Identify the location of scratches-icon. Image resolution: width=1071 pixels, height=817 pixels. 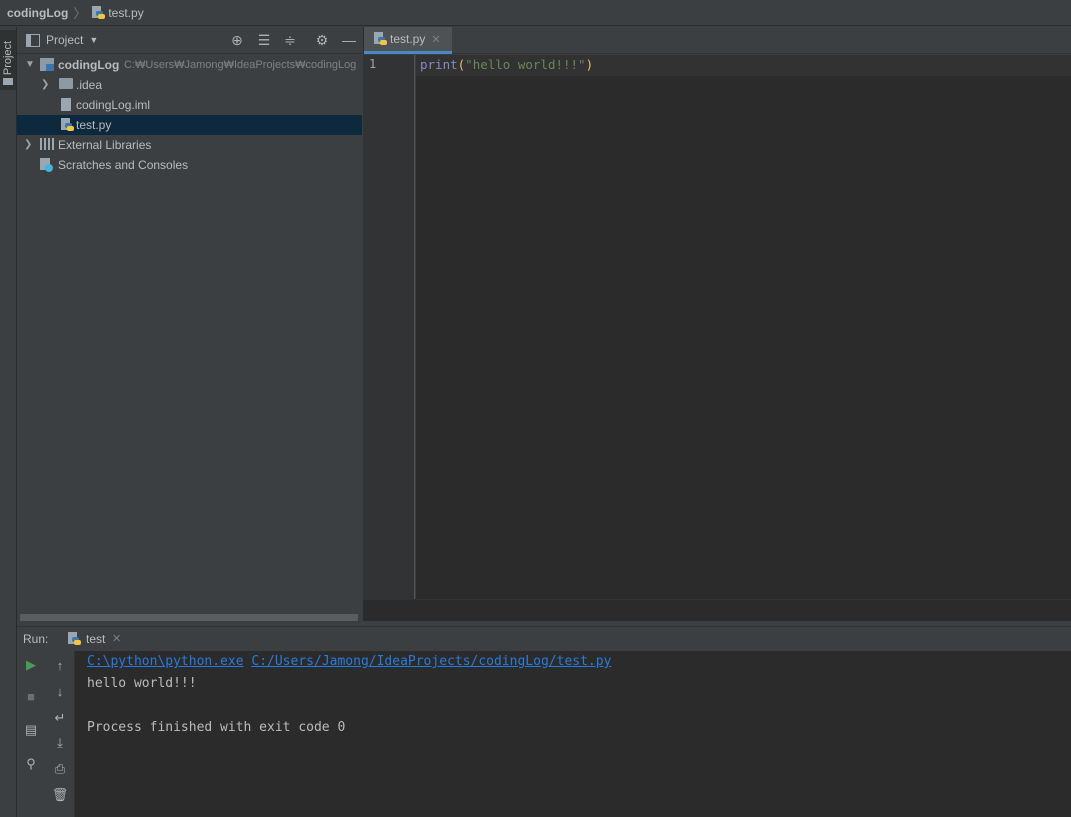
(46, 165).